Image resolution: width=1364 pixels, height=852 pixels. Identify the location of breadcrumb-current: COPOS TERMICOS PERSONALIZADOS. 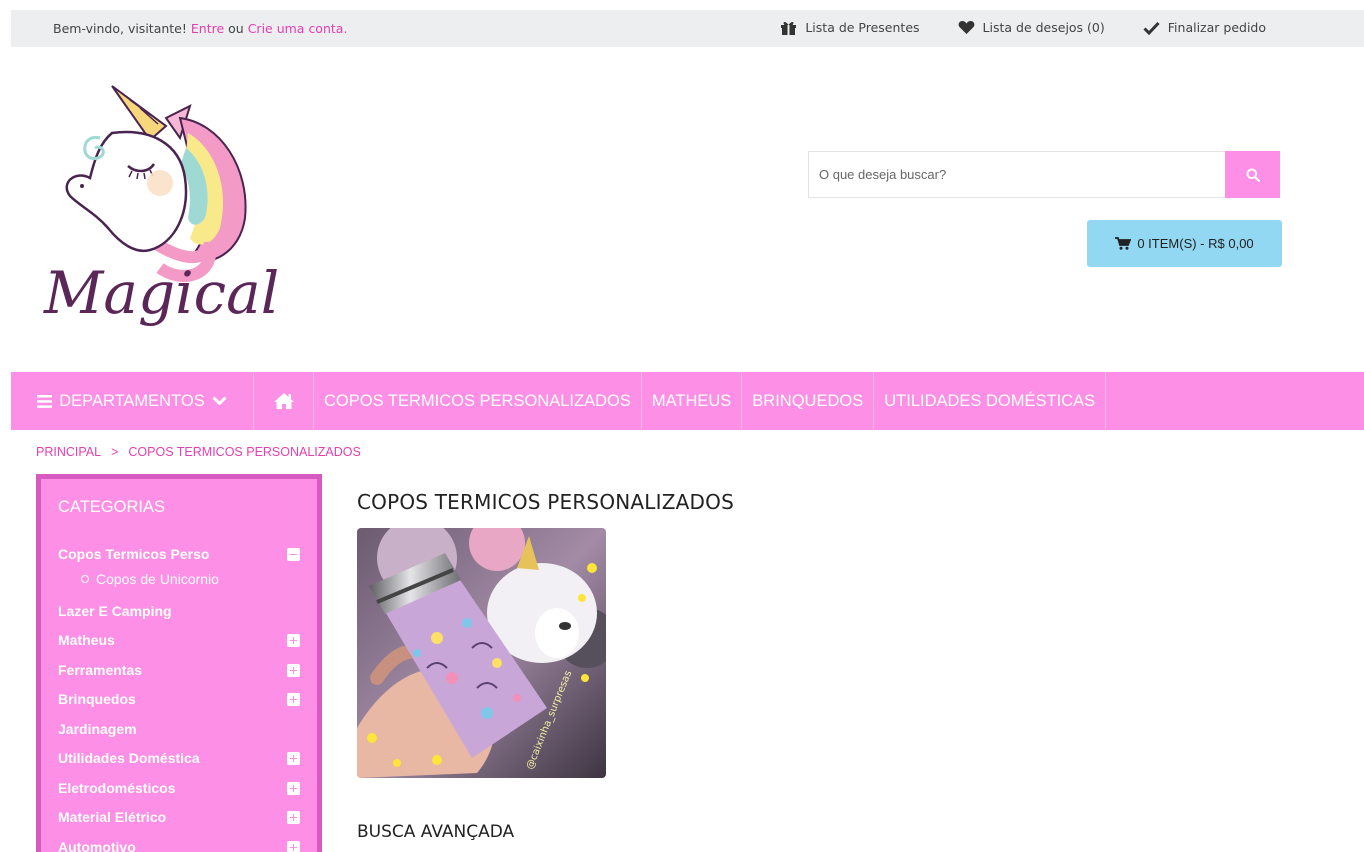
(244, 452).